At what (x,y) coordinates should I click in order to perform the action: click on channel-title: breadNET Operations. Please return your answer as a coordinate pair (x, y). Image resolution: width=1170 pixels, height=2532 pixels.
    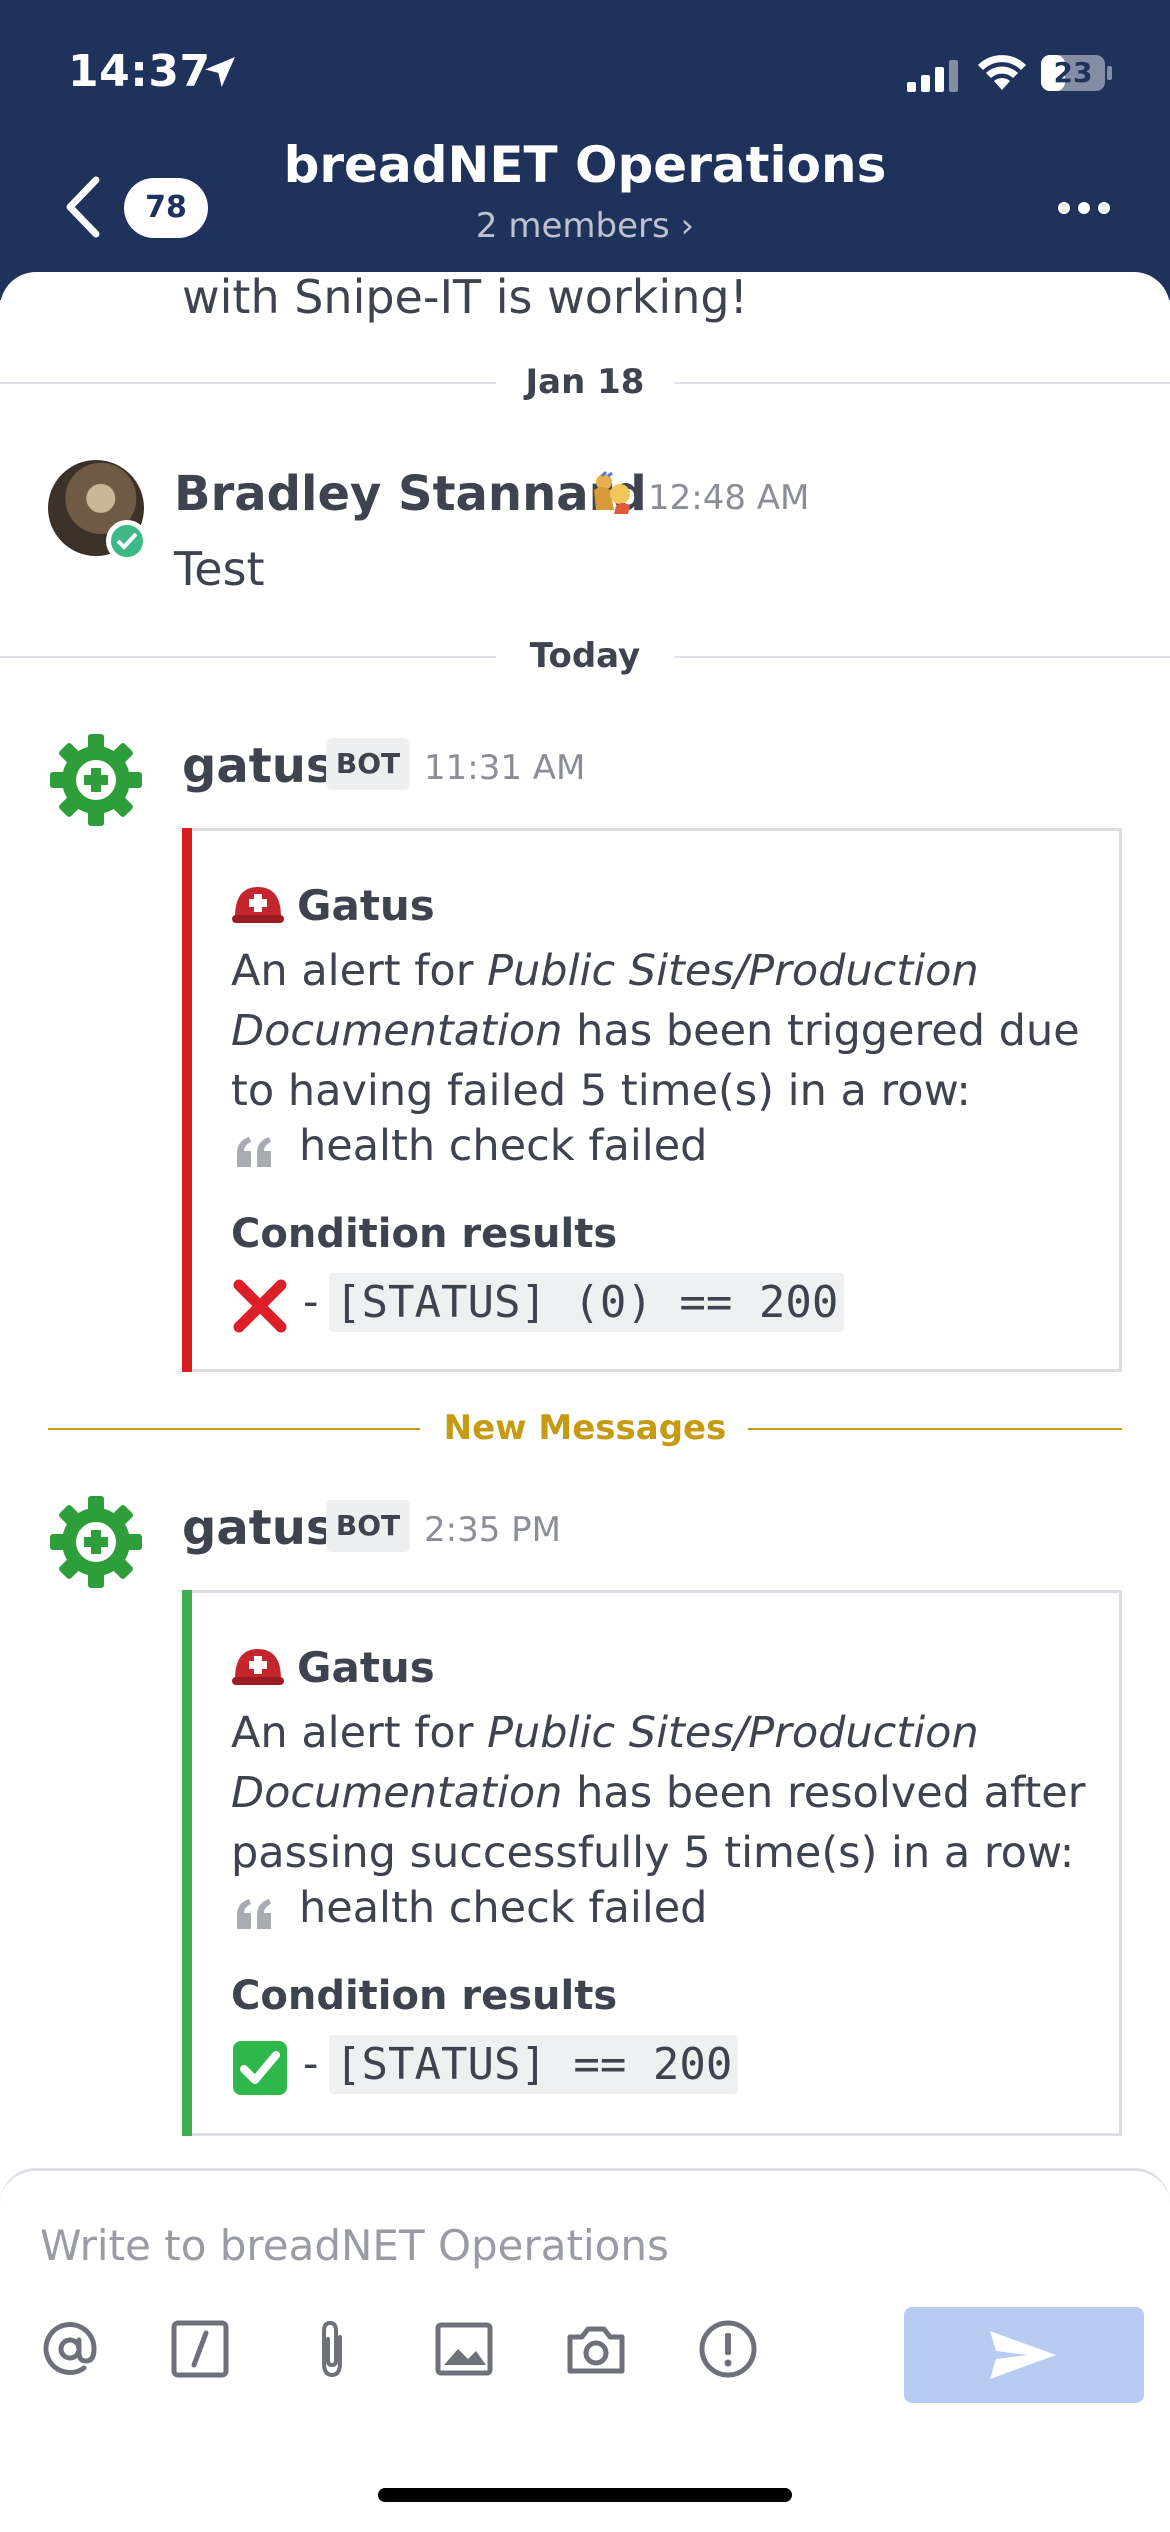
    Looking at the image, I should click on (585, 165).